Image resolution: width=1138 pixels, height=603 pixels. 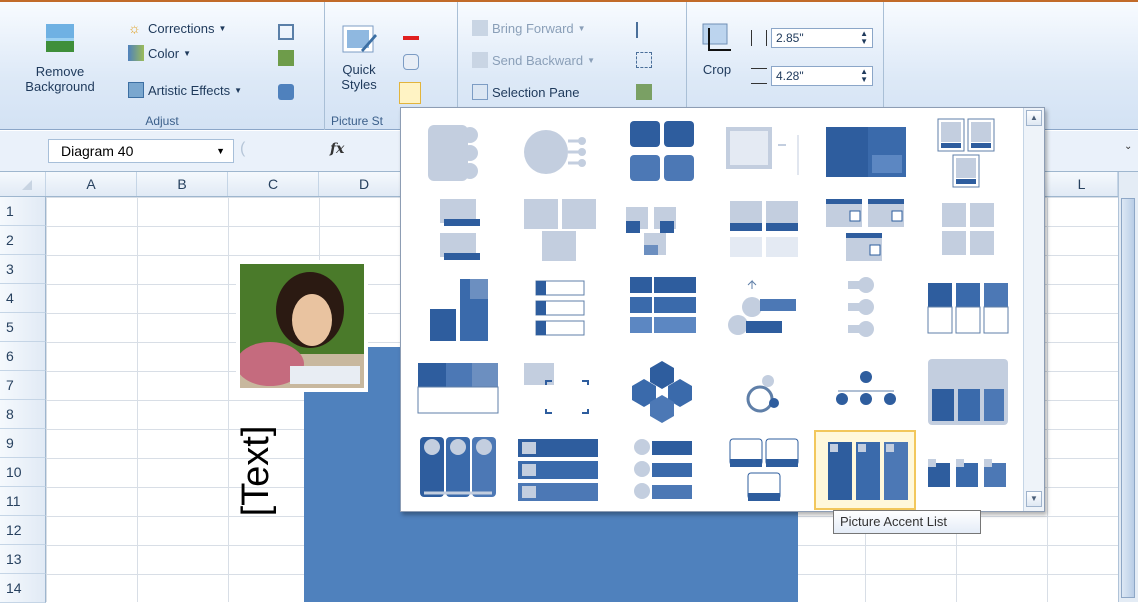 I want to click on color-icon, so click(x=136, y=53).